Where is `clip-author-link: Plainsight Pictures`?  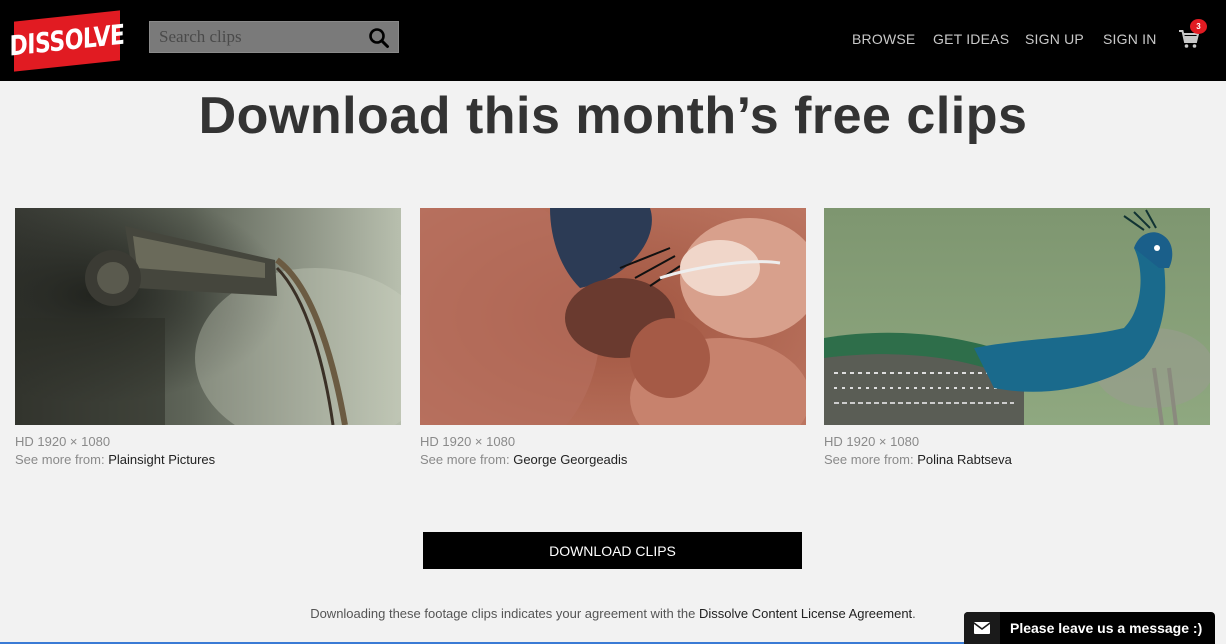
clip-author-link: Plainsight Pictures is located at coordinates (161, 459).